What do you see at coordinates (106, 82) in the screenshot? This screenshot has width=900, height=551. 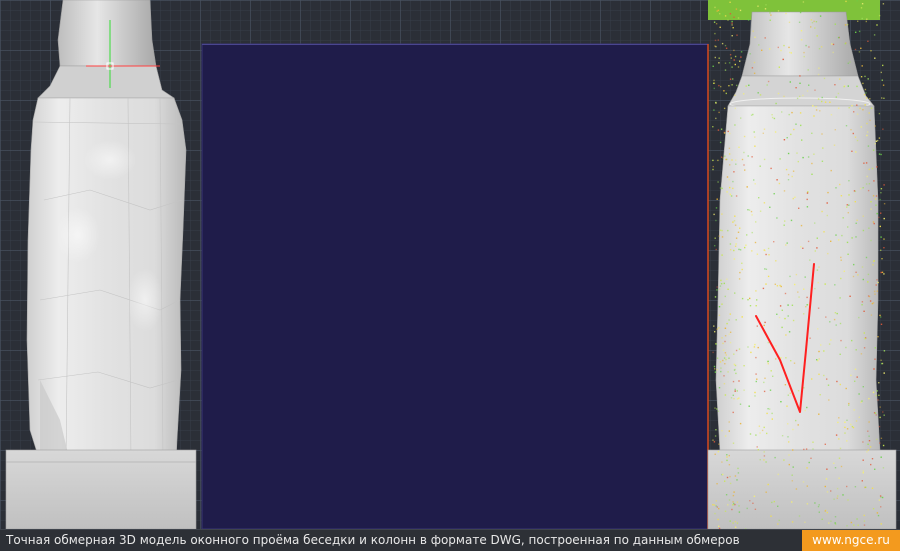 I see `left-column-capital` at bounding box center [106, 82].